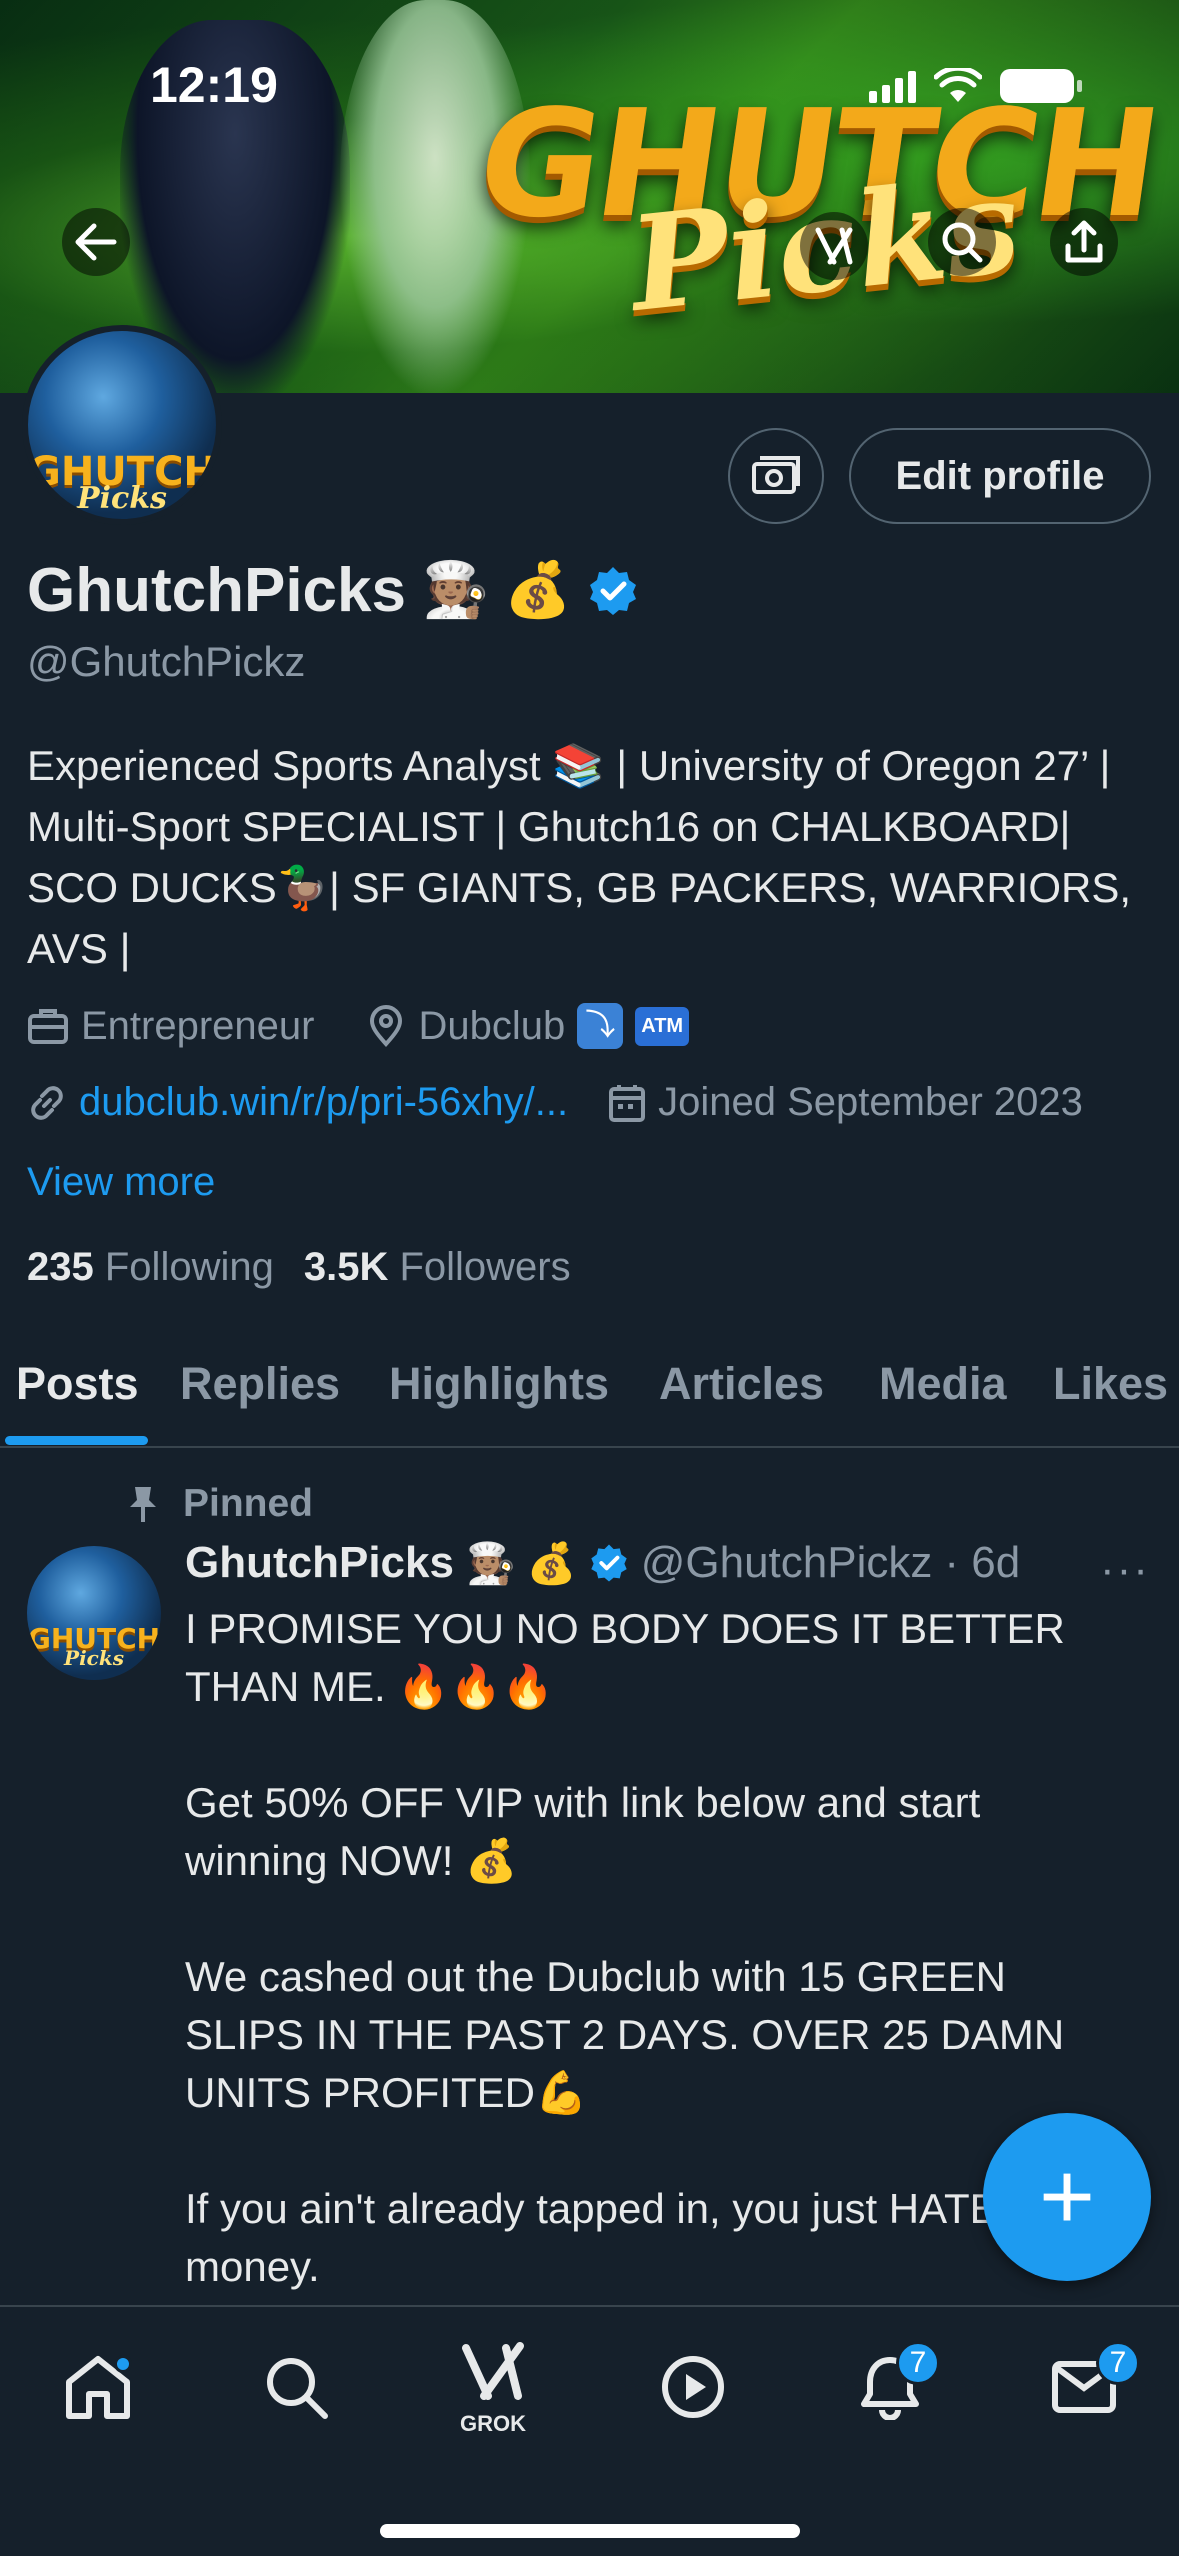 The width and height of the screenshot is (1179, 2556). I want to click on edit-profile-button: Edit profile, so click(1000, 476).